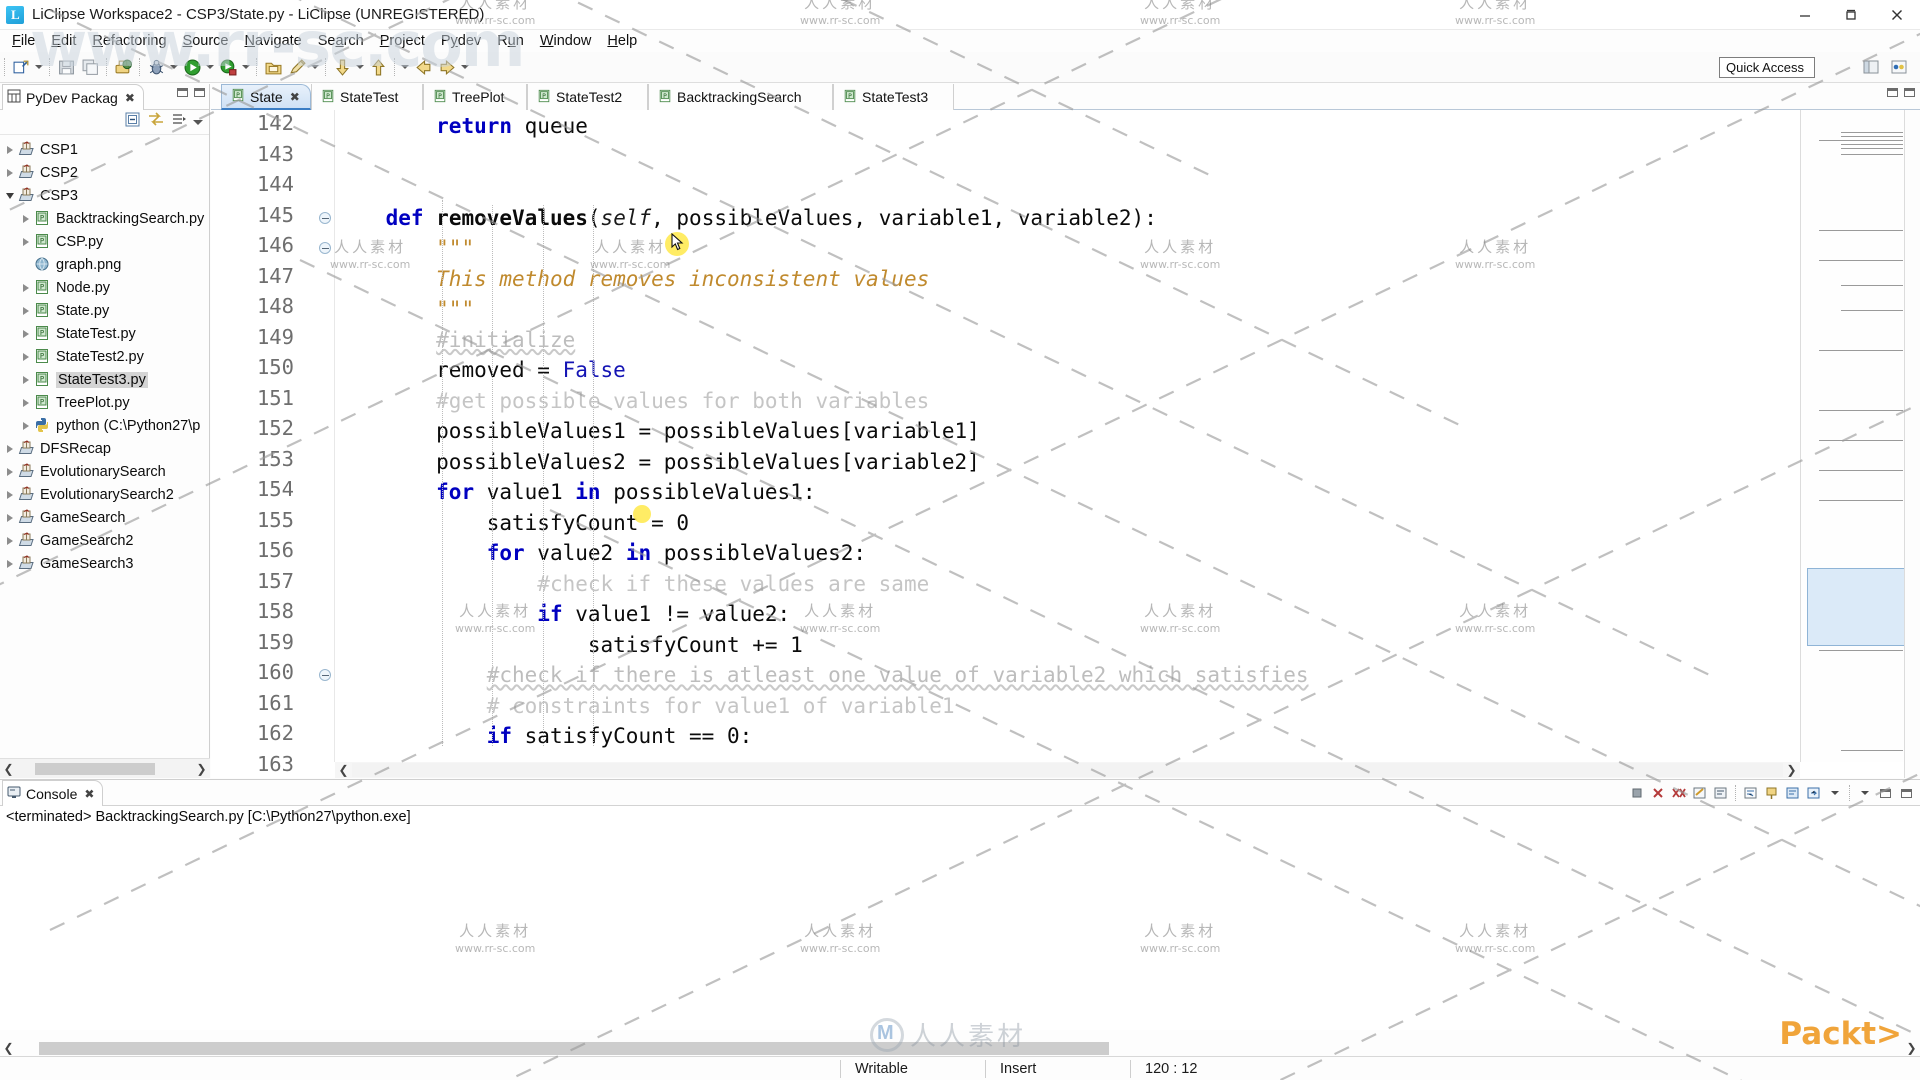 This screenshot has width=1920, height=1080. I want to click on debug-bug-button, so click(156, 67).